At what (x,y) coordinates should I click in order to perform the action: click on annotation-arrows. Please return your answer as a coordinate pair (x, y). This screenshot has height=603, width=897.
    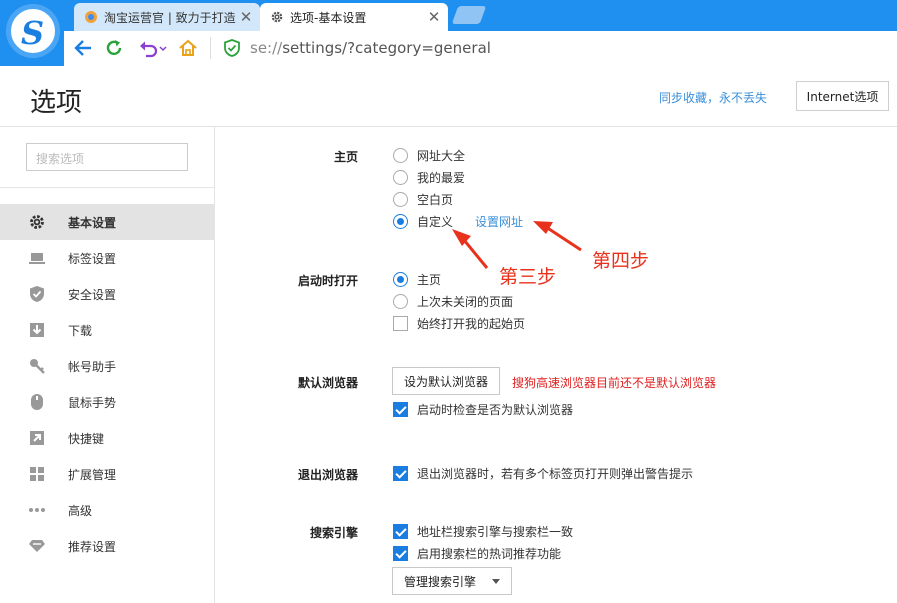
    Looking at the image, I should click on (517, 245).